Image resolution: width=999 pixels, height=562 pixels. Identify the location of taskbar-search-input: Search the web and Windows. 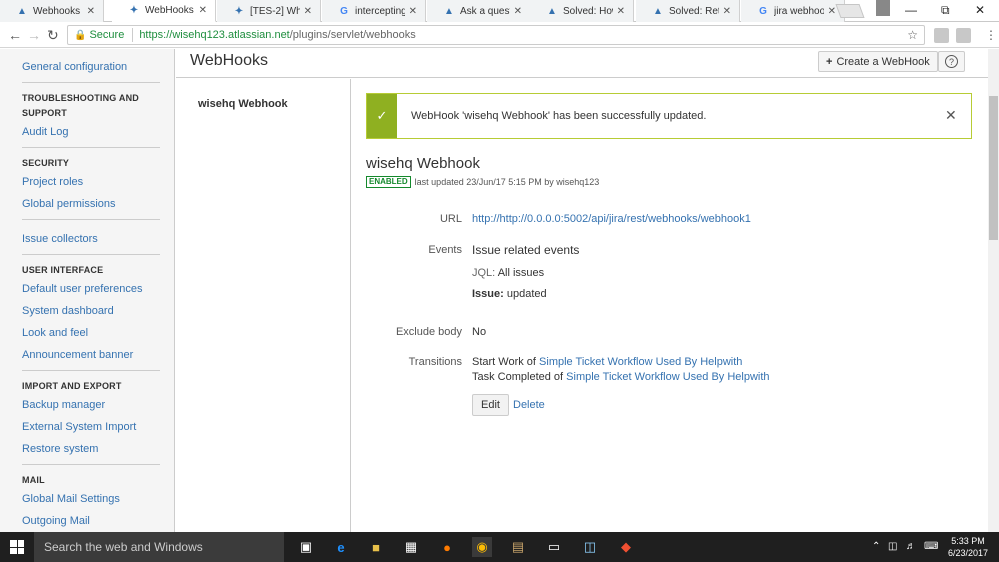
(159, 547).